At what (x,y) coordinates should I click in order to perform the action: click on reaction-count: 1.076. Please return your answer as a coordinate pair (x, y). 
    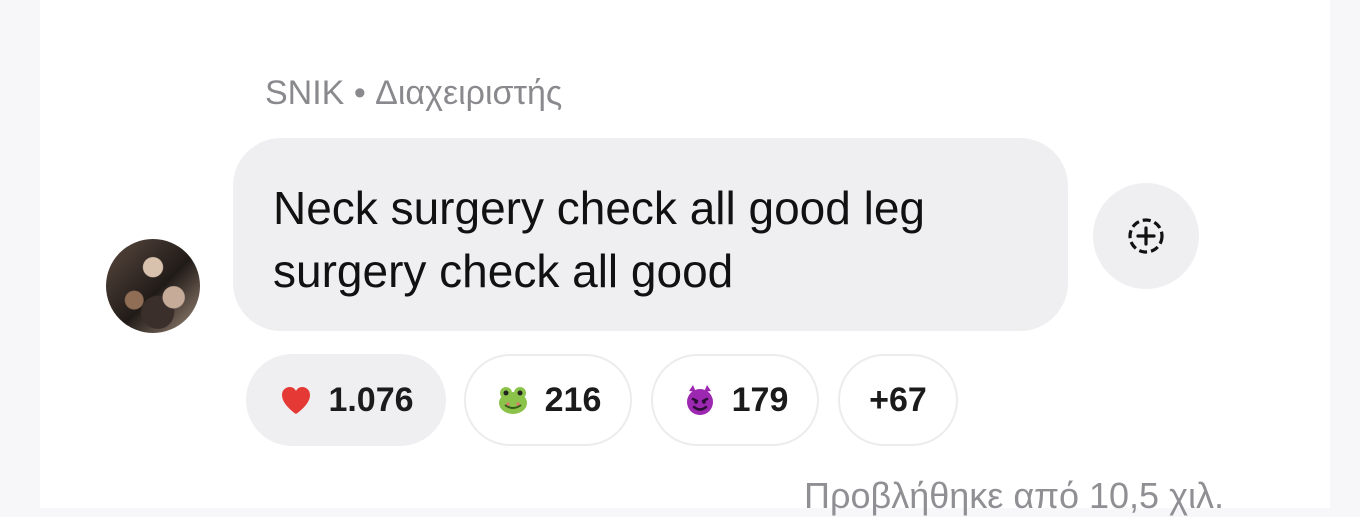
    Looking at the image, I should click on (371, 399).